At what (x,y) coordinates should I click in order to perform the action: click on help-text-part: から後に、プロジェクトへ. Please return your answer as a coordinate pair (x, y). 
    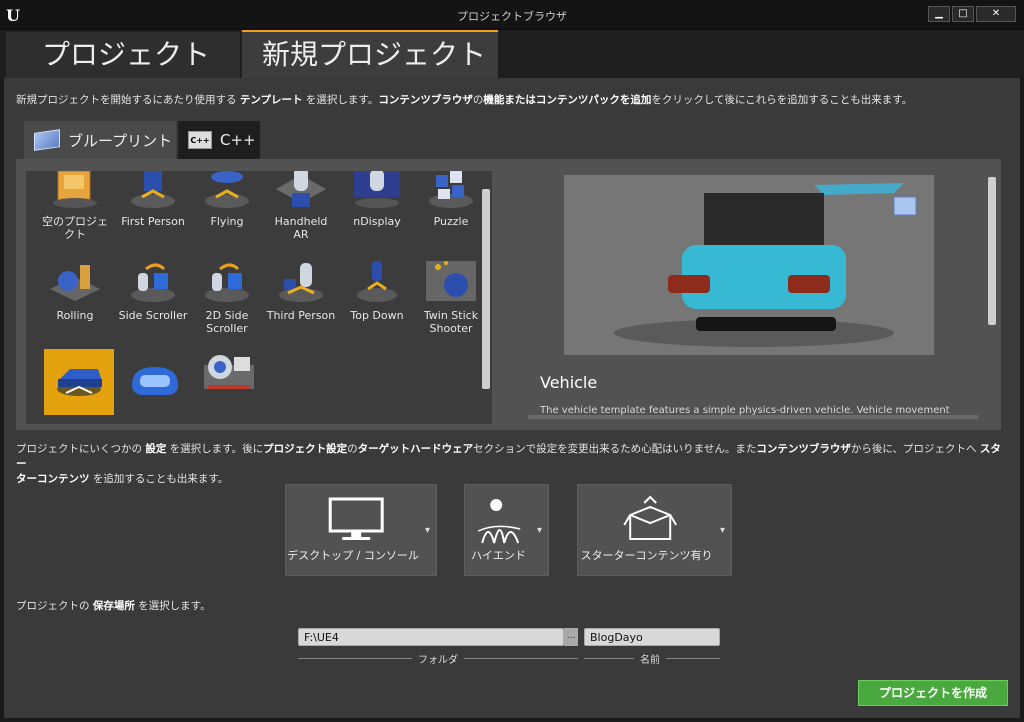
    Looking at the image, I should click on (915, 449).